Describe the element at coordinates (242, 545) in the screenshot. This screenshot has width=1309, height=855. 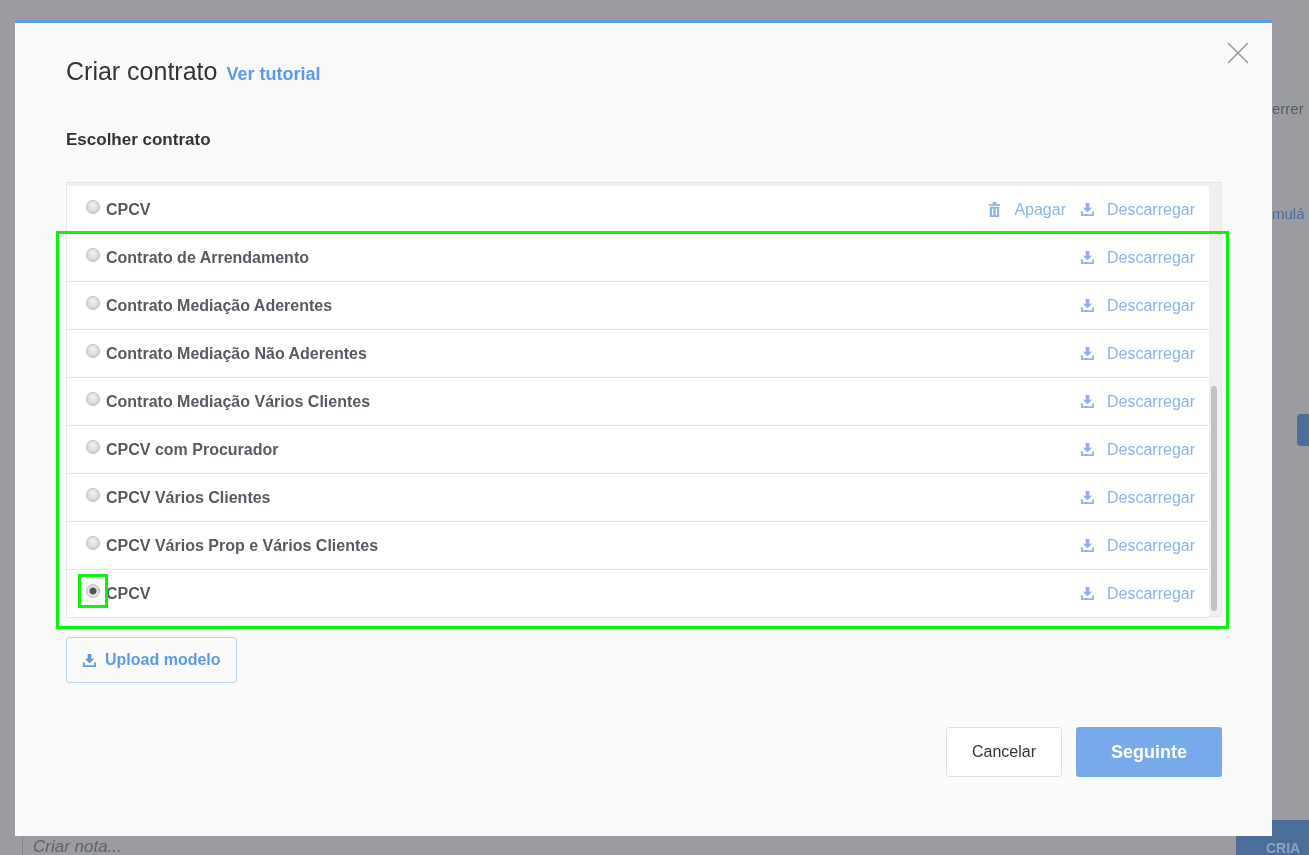
I see `contract-name: CPCV Vários Prop e Vários Clientes` at that location.